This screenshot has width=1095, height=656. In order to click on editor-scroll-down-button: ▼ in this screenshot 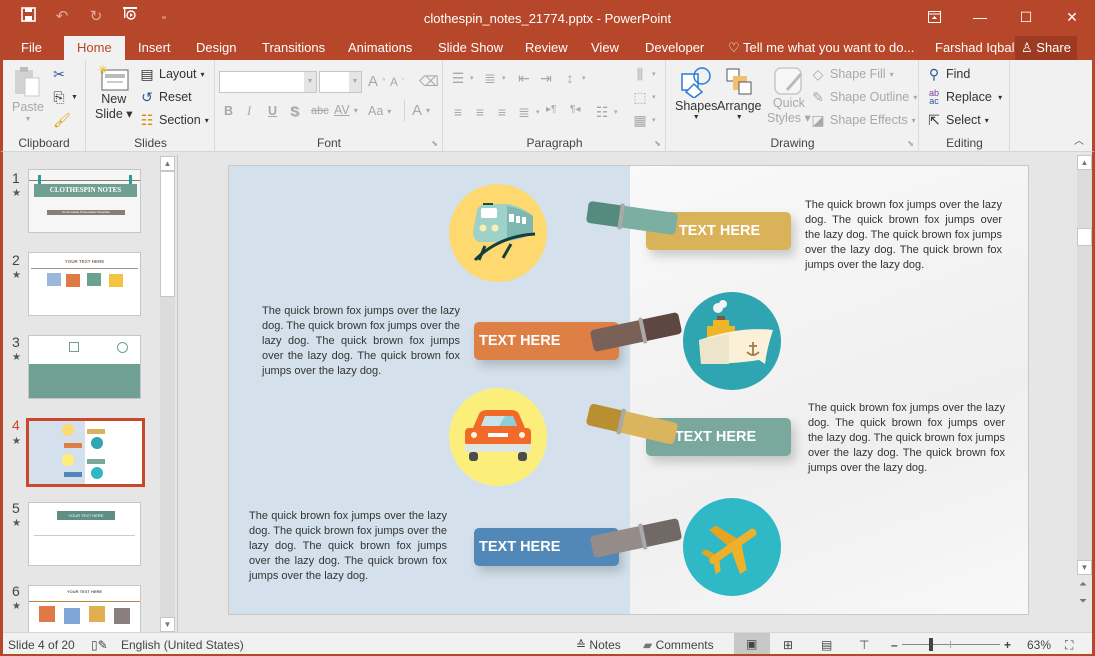, I will do `click(1084, 567)`.